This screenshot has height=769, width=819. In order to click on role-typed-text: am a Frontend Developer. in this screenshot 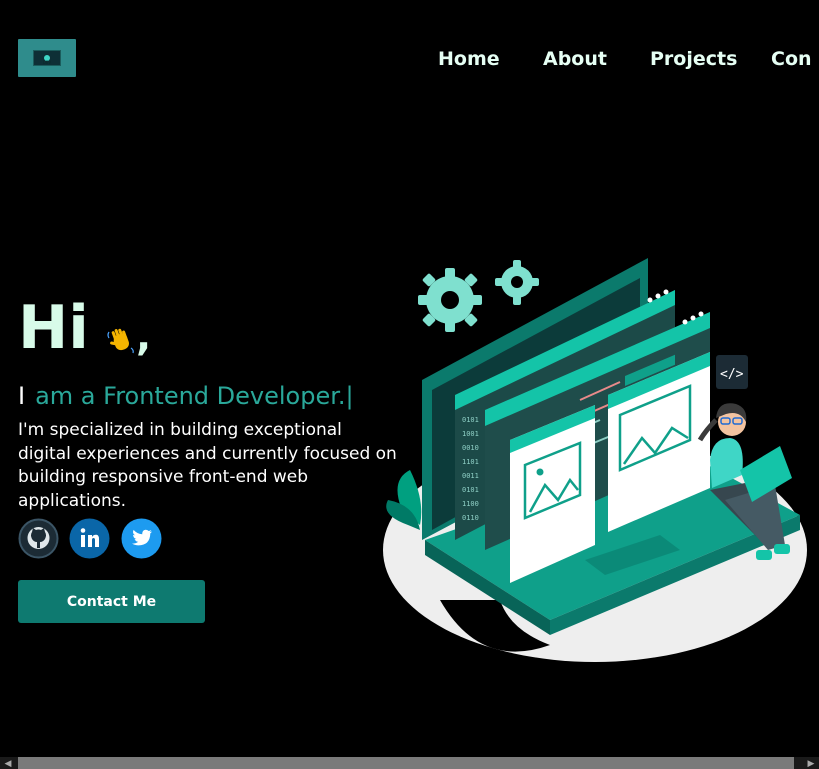, I will do `click(190, 396)`.